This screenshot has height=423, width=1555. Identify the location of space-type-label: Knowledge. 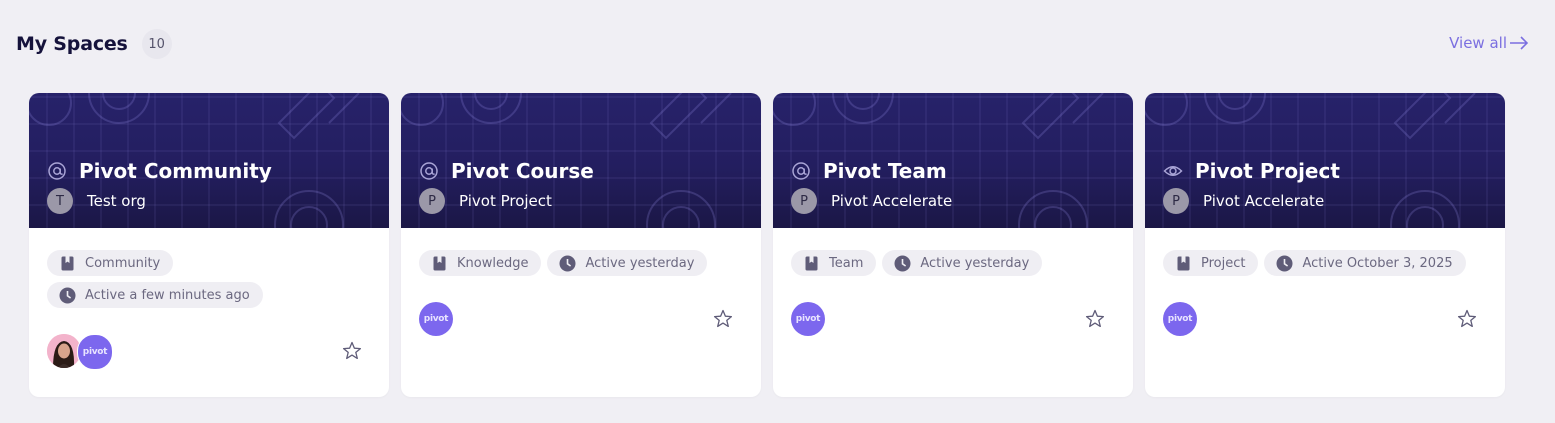
(493, 263).